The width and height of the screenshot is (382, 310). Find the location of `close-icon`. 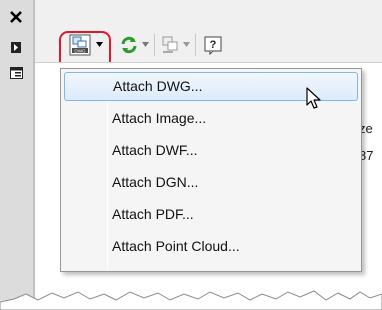

close-icon is located at coordinates (16, 17).